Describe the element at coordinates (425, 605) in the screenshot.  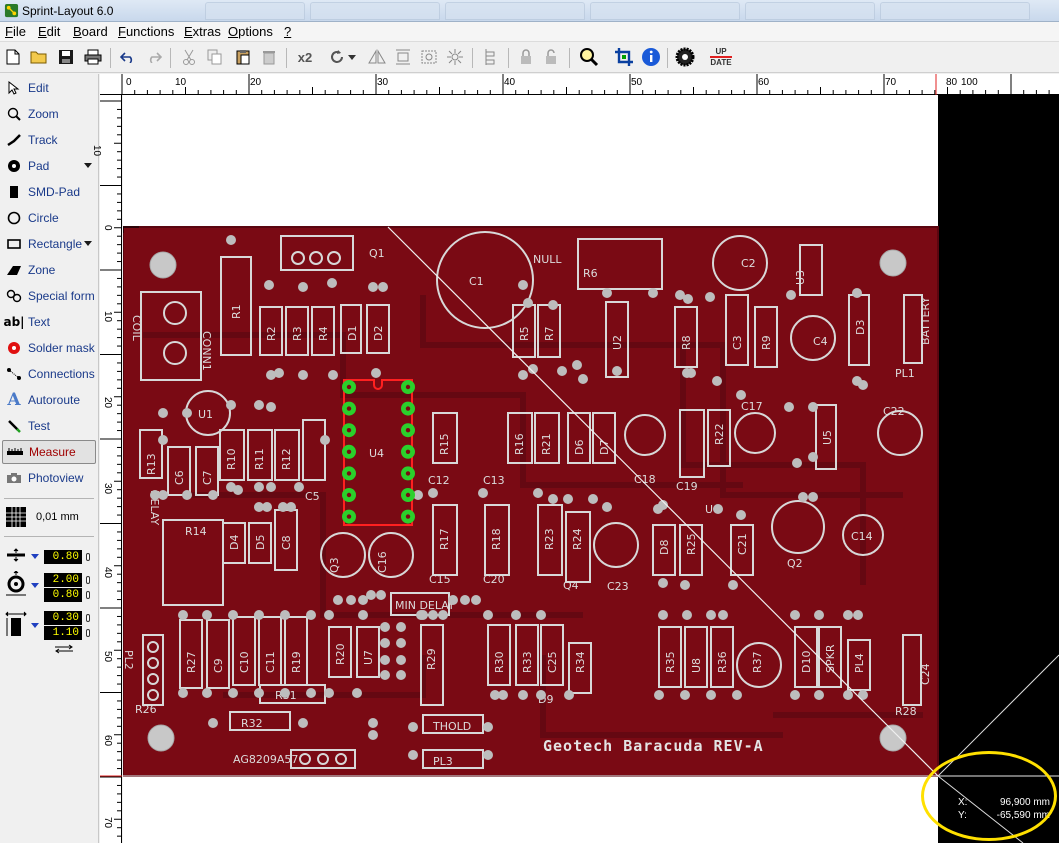
I see `component-label: MIN DELAY` at that location.